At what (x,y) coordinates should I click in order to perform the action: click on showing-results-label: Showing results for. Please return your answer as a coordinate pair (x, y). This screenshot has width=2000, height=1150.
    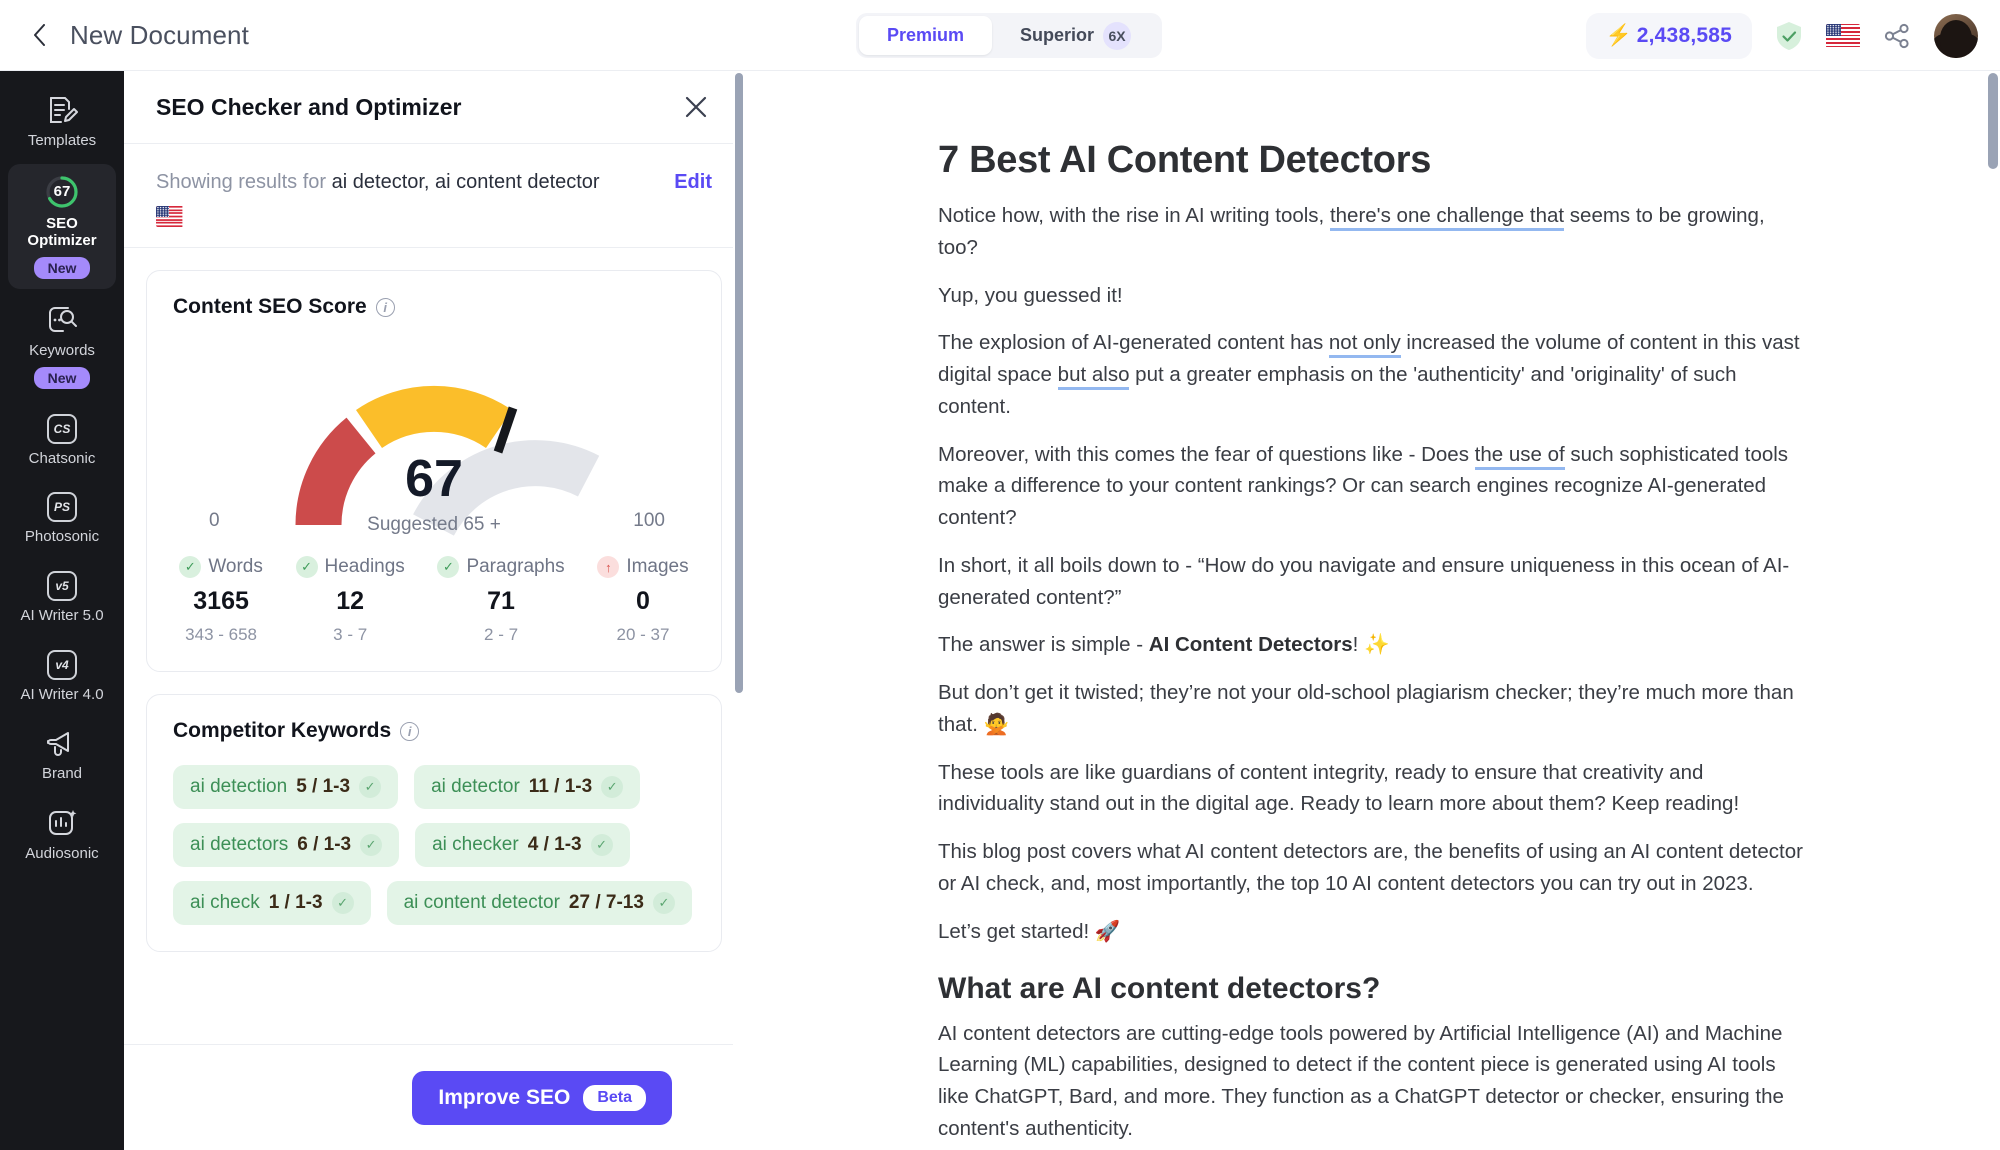
    Looking at the image, I should click on (241, 182).